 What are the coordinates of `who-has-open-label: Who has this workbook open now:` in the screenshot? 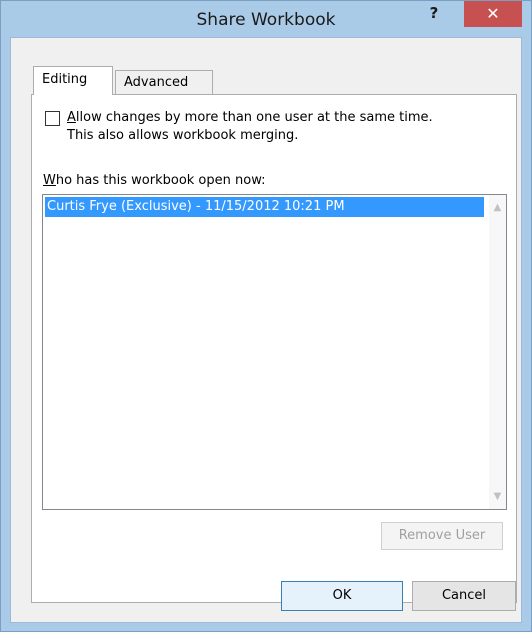 It's located at (154, 180).